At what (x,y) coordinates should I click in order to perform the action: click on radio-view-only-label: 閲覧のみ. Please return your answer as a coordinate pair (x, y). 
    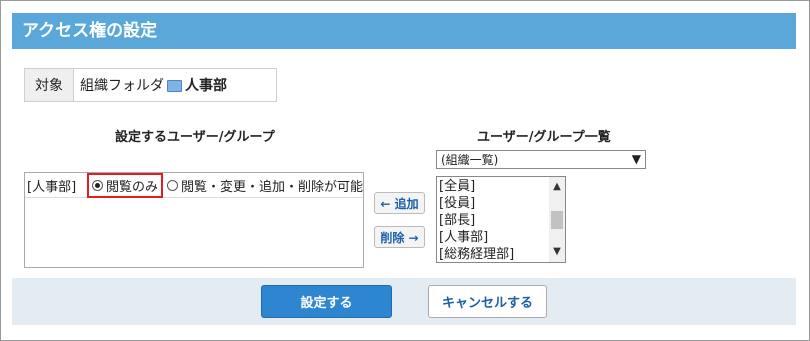
    Looking at the image, I should click on (132, 185).